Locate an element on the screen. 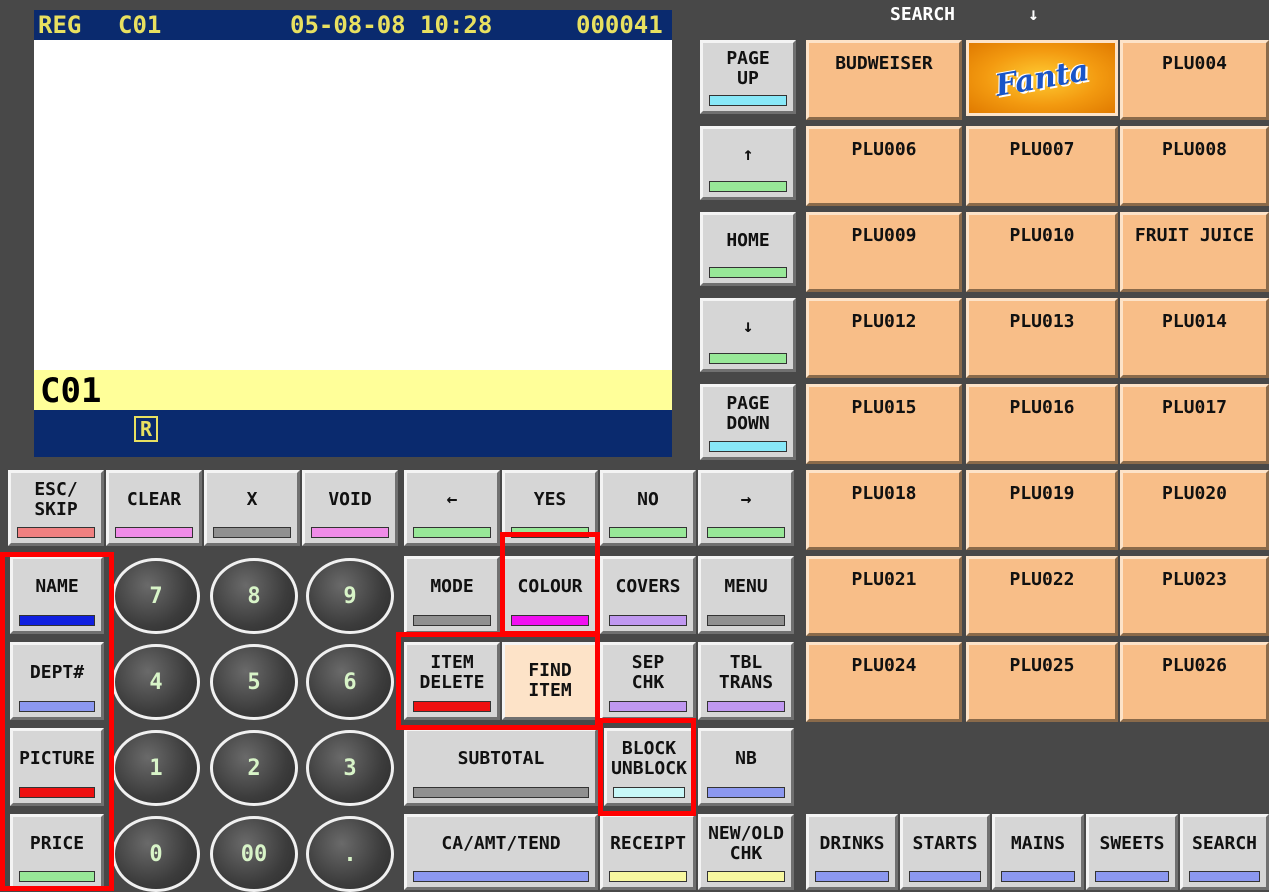 The height and width of the screenshot is (892, 1269). new-old-chk-label: NEW/OLD CHK is located at coordinates (746, 843).